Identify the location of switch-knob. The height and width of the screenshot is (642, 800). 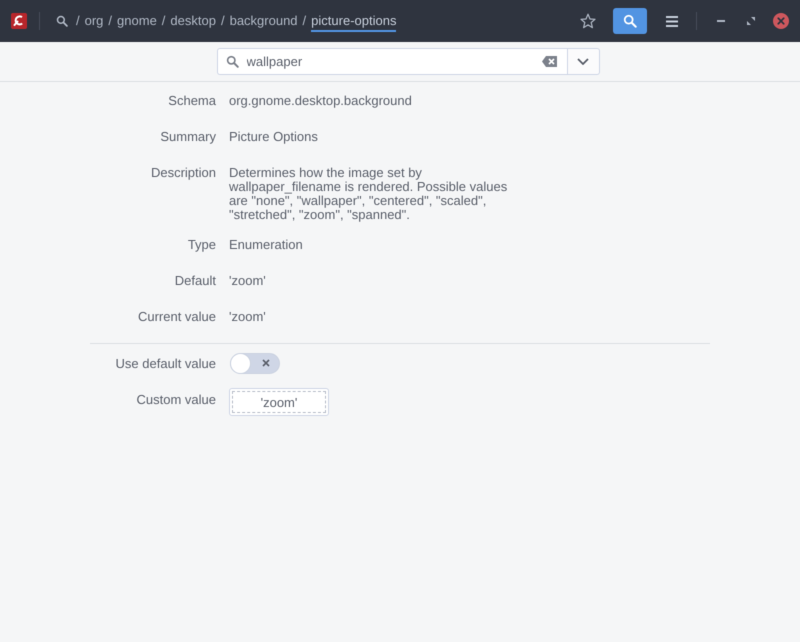
(240, 363).